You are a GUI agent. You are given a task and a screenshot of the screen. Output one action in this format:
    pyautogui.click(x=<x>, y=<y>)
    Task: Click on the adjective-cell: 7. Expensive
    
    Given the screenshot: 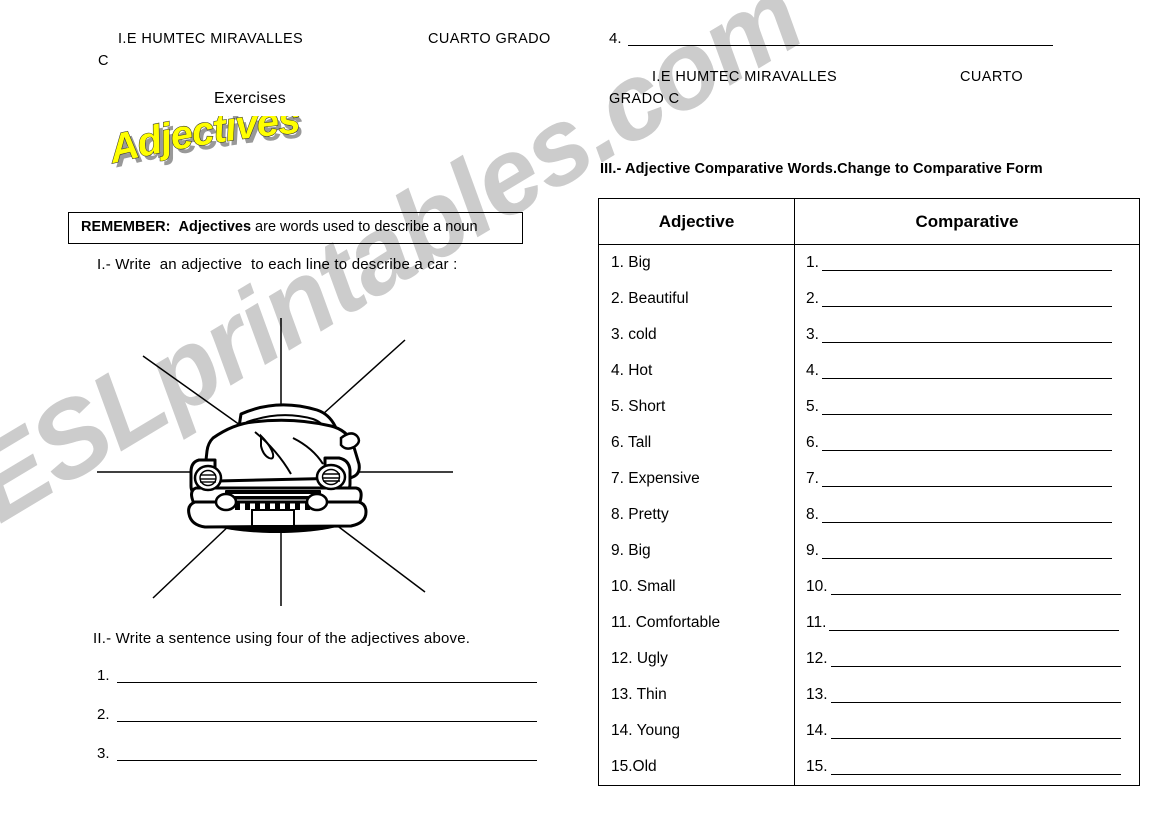 What is the action you would take?
    pyautogui.click(x=696, y=479)
    